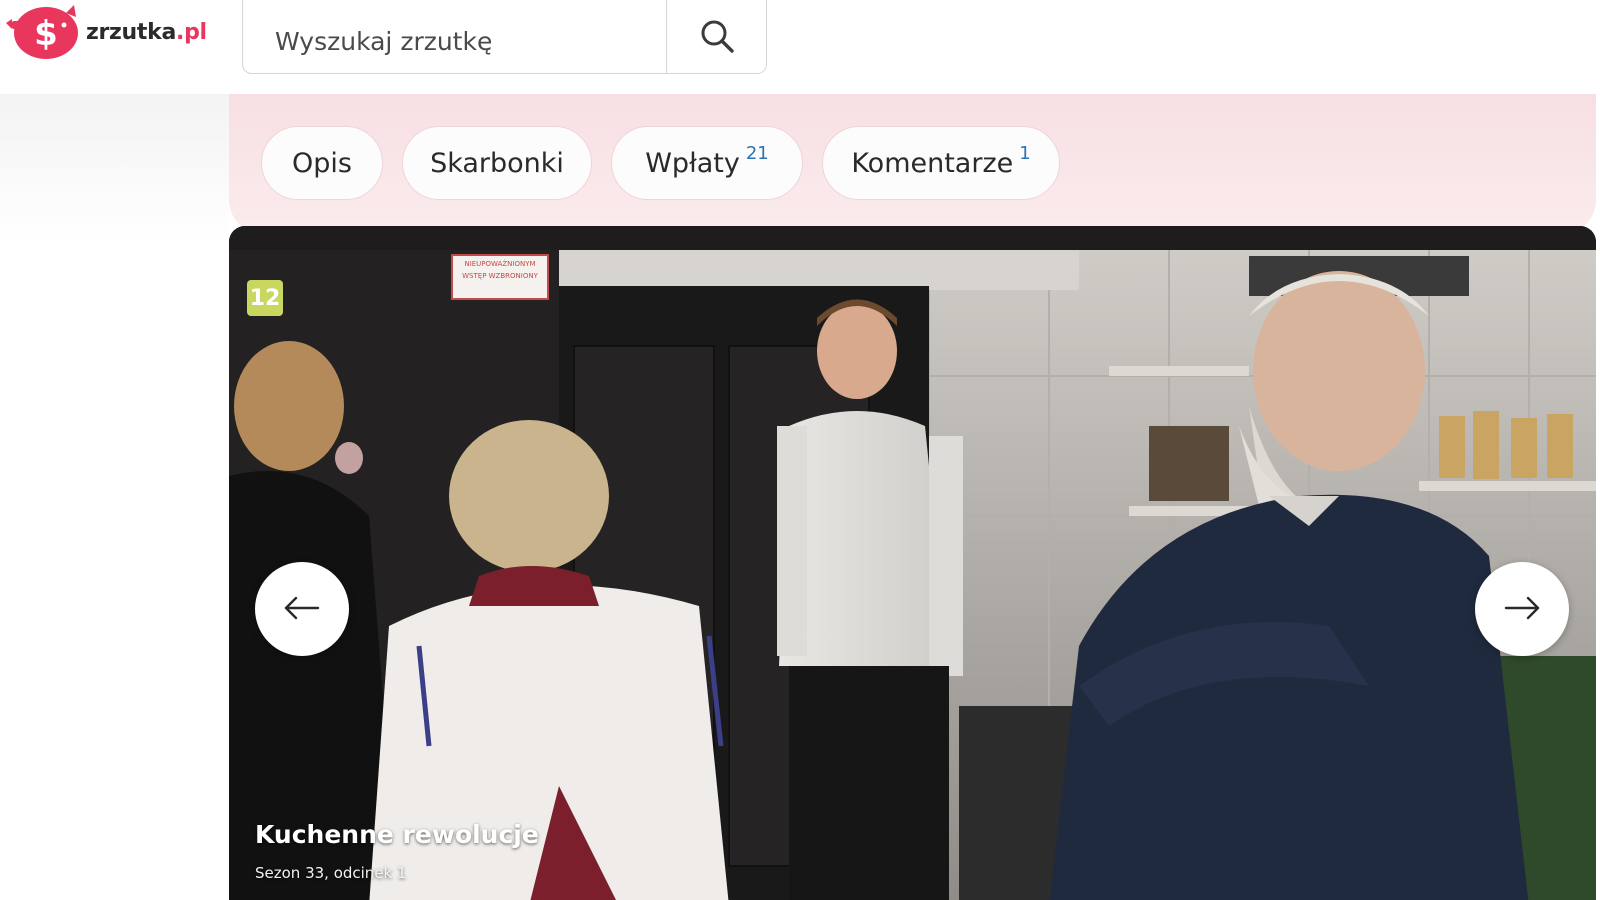 This screenshot has height=900, width=1600. I want to click on search-button, so click(716, 36).